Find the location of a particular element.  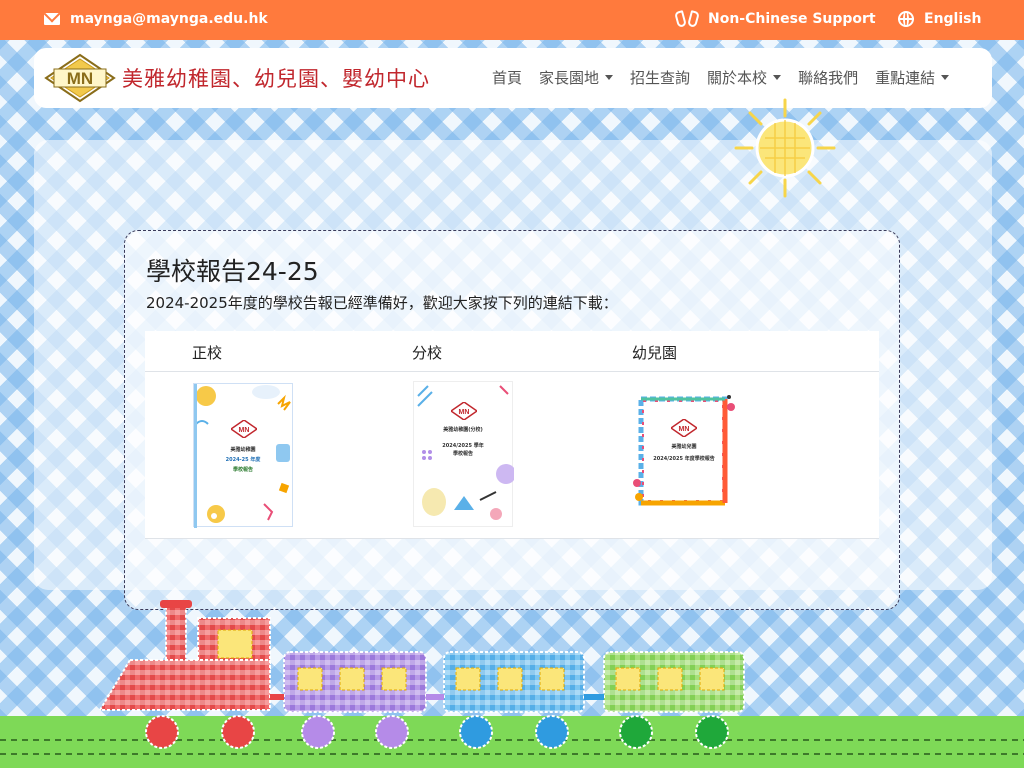

non-chinese-support-link: Non-Chinese Support is located at coordinates (775, 19).